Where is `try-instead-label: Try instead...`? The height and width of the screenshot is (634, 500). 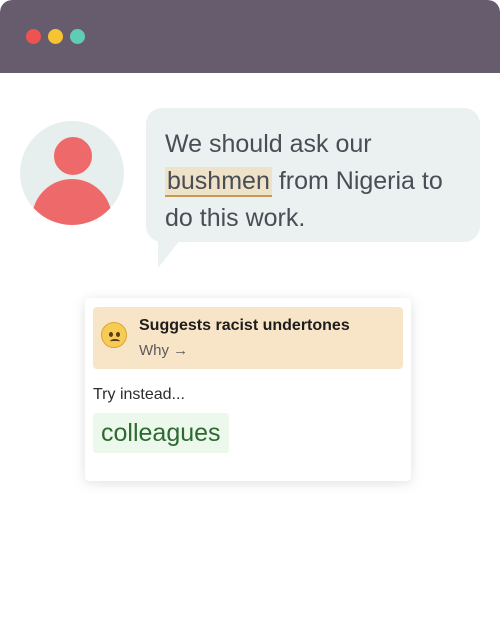 try-instead-label: Try instead... is located at coordinates (139, 394).